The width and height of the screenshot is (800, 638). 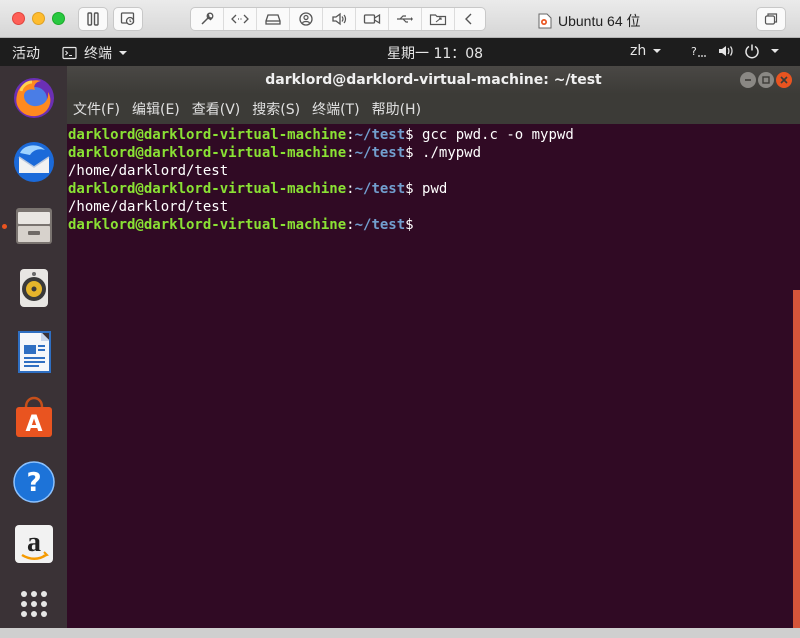 I want to click on app-menu: 终端, so click(x=95, y=53).